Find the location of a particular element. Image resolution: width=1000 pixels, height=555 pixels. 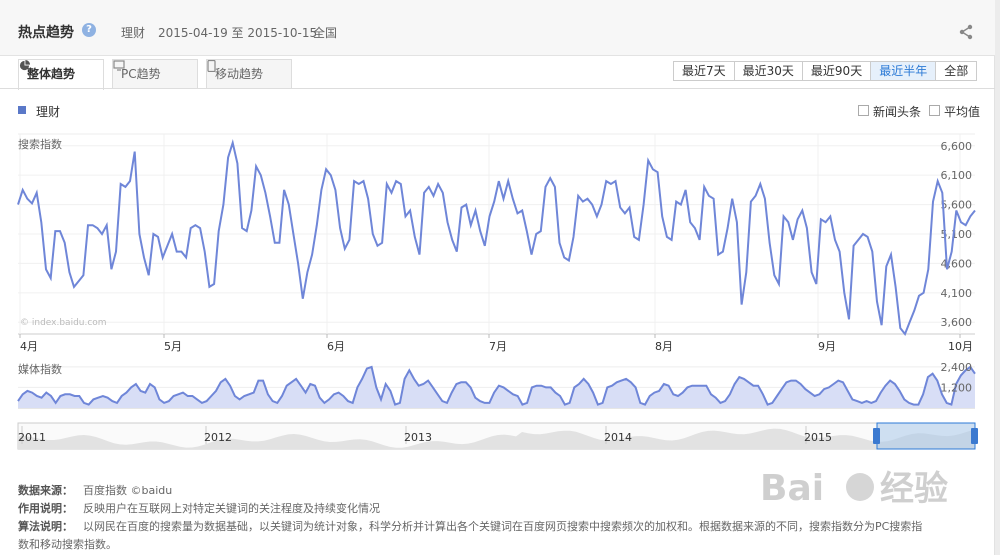

month-tick-label: 6月 is located at coordinates (336, 346).